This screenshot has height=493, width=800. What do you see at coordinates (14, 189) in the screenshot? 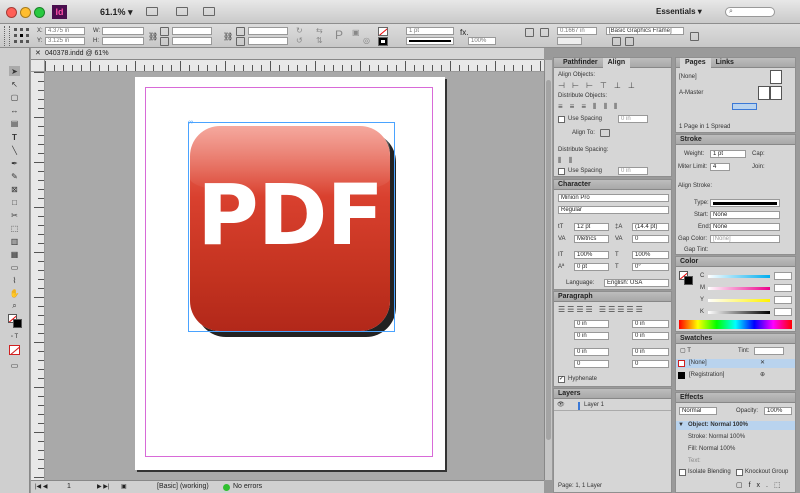
I see `rectangle-frame-tool-icon: ⊠` at bounding box center [14, 189].